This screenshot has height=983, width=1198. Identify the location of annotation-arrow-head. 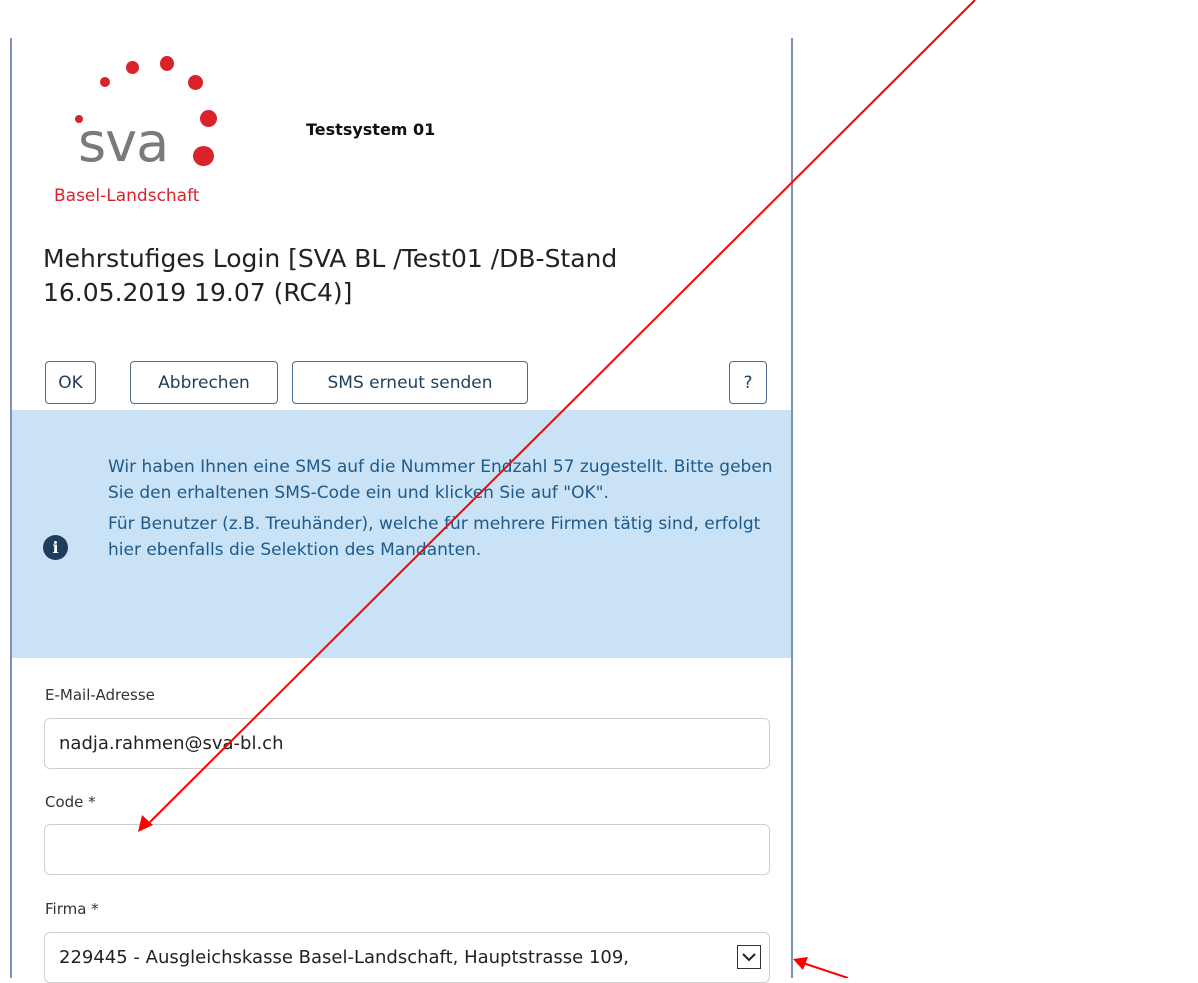
(800, 963).